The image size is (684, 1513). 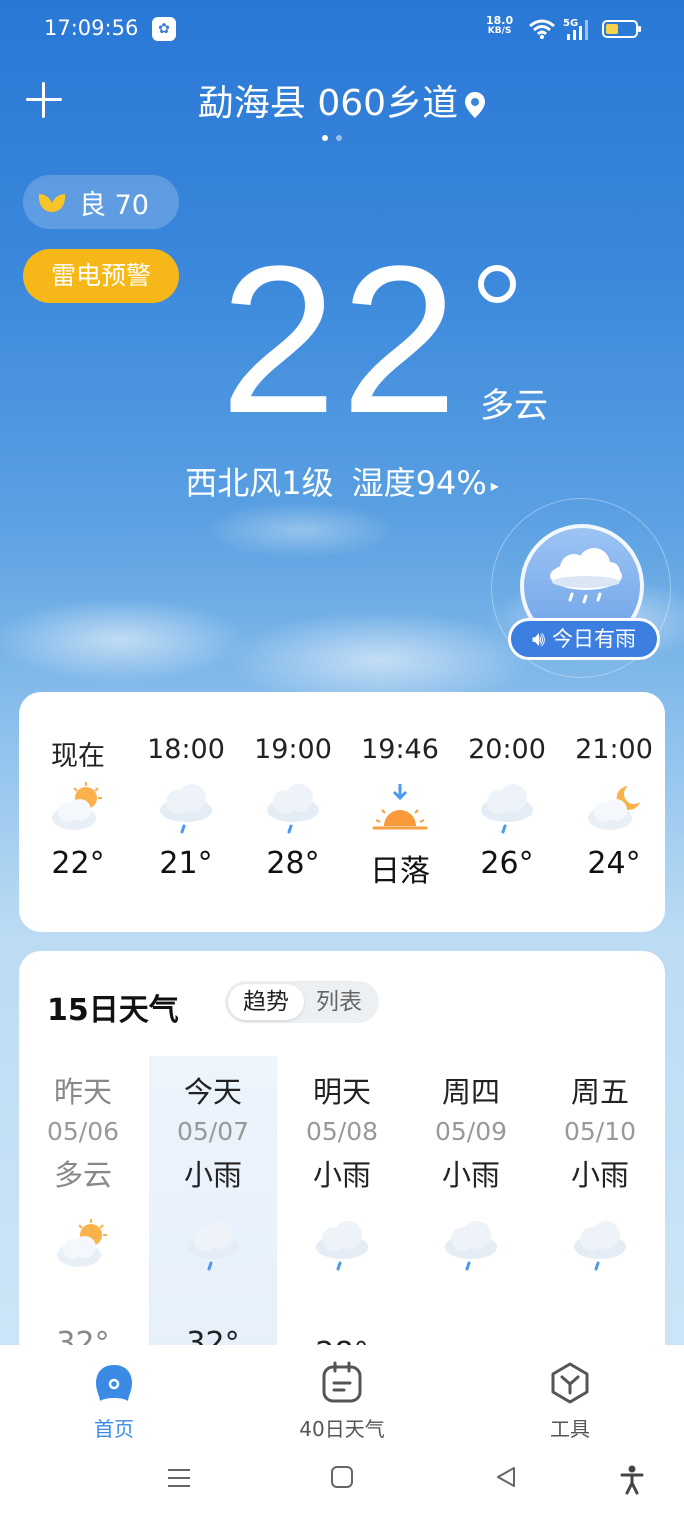 I want to click on view-toggle: 趋势 列表, so click(x=302, y=1002).